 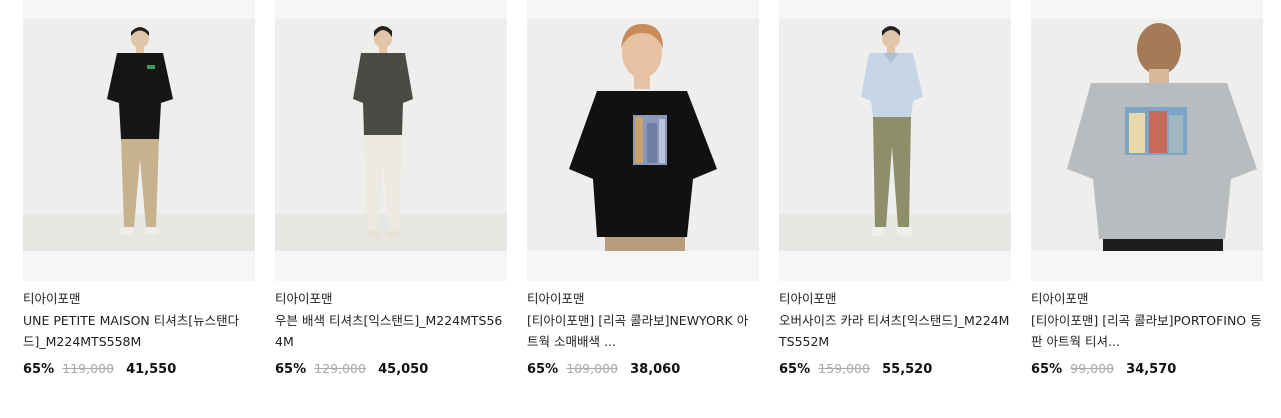 I want to click on sale-price: 34,570, so click(x=1151, y=369).